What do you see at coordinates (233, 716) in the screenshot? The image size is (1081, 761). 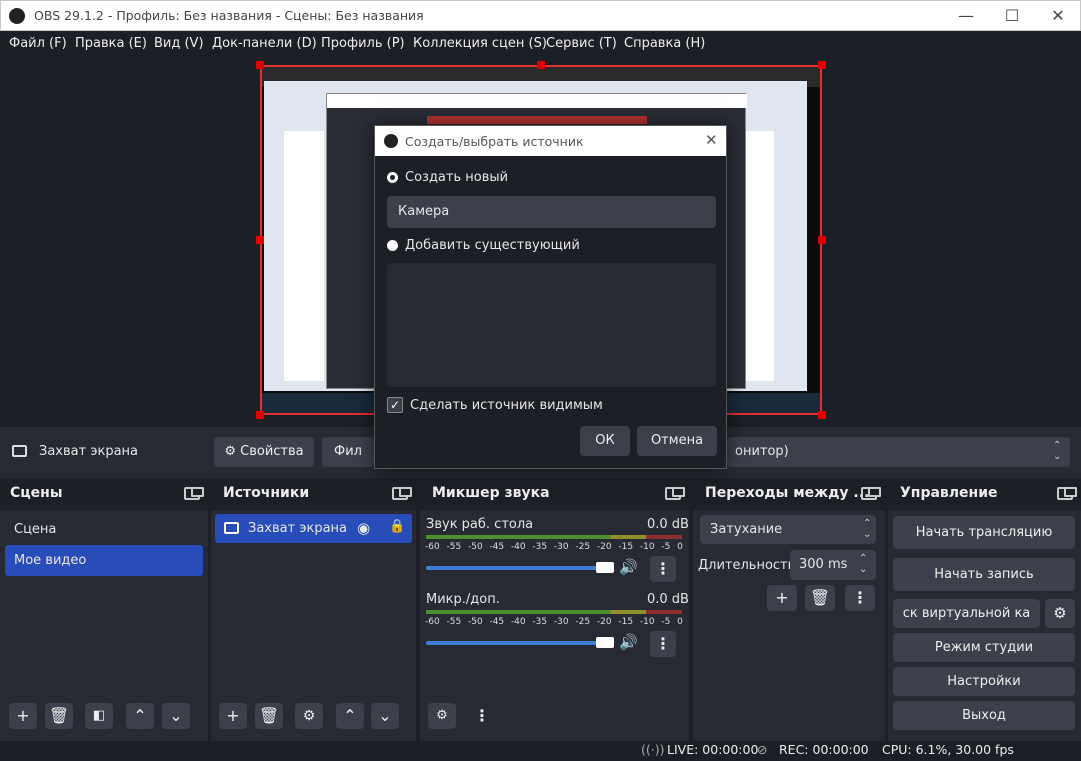 I see `add-source-button: +` at bounding box center [233, 716].